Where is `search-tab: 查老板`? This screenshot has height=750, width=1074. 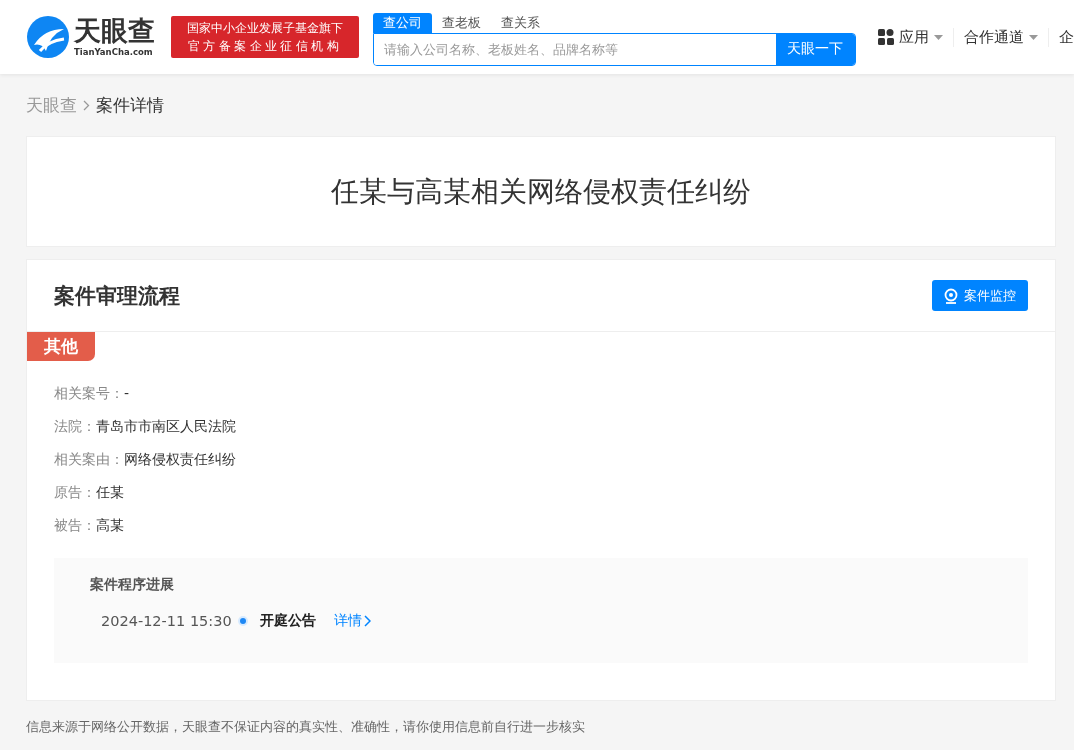
search-tab: 查老板 is located at coordinates (462, 22).